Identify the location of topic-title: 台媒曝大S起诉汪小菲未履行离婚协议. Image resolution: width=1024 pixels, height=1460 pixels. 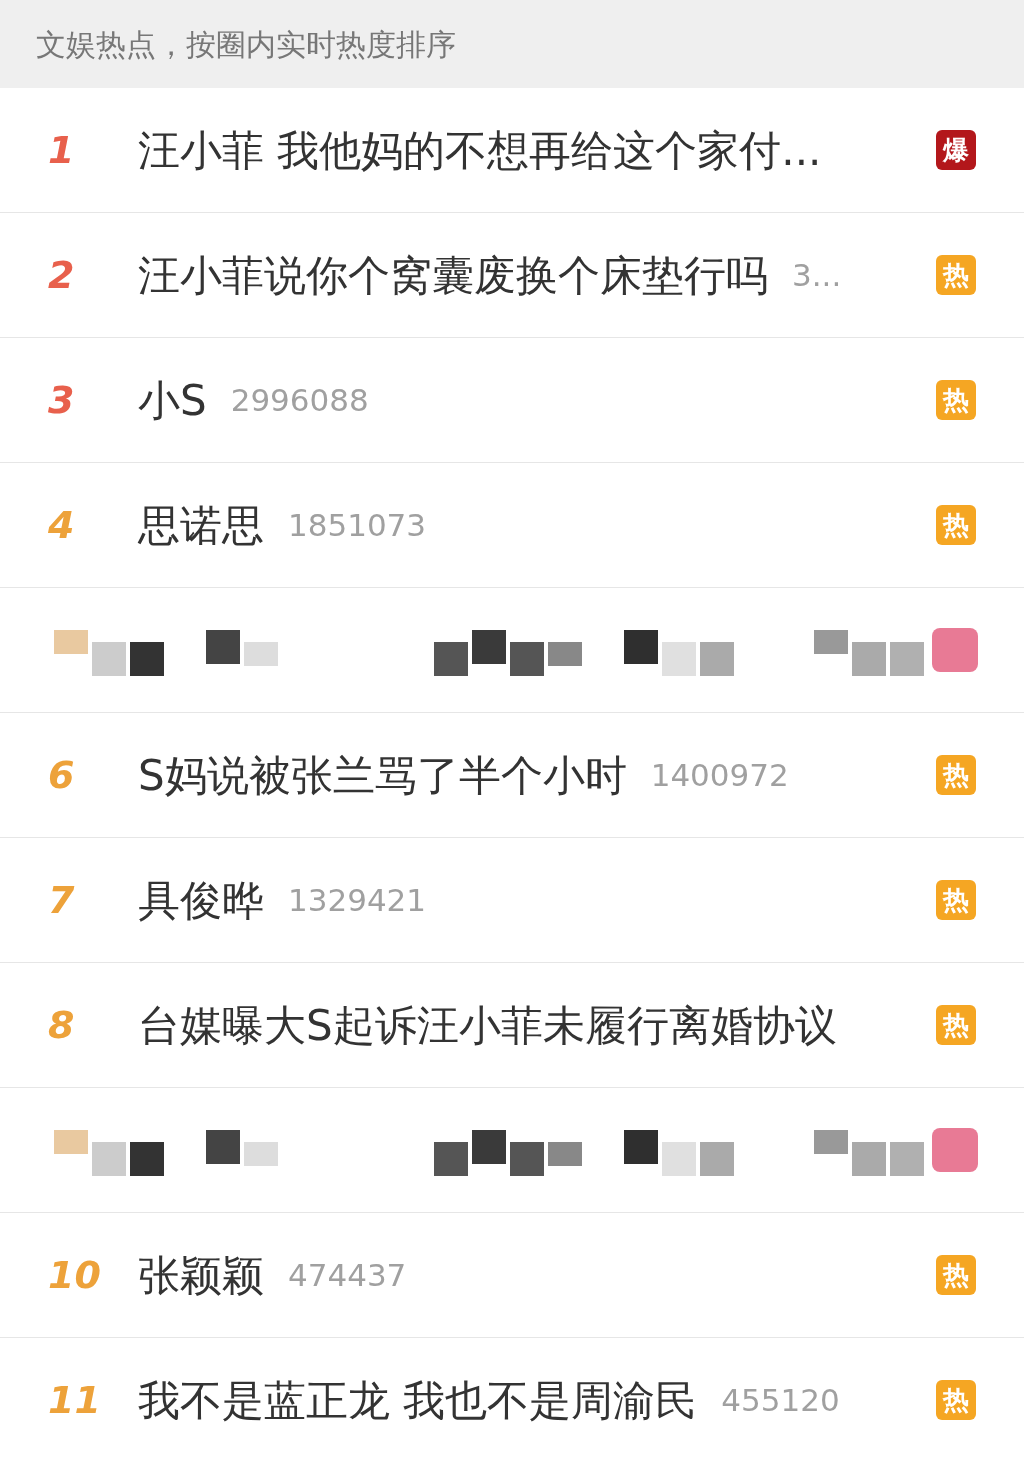
(487, 1025).